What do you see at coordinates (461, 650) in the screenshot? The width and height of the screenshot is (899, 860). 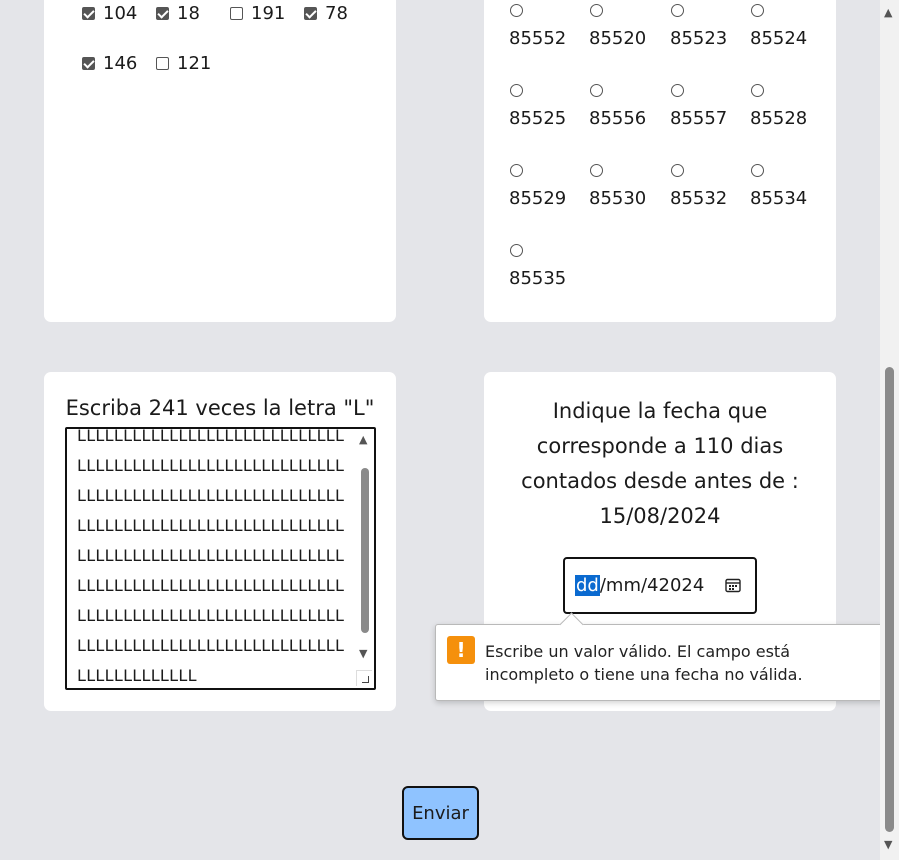 I see `warning-icon: !` at bounding box center [461, 650].